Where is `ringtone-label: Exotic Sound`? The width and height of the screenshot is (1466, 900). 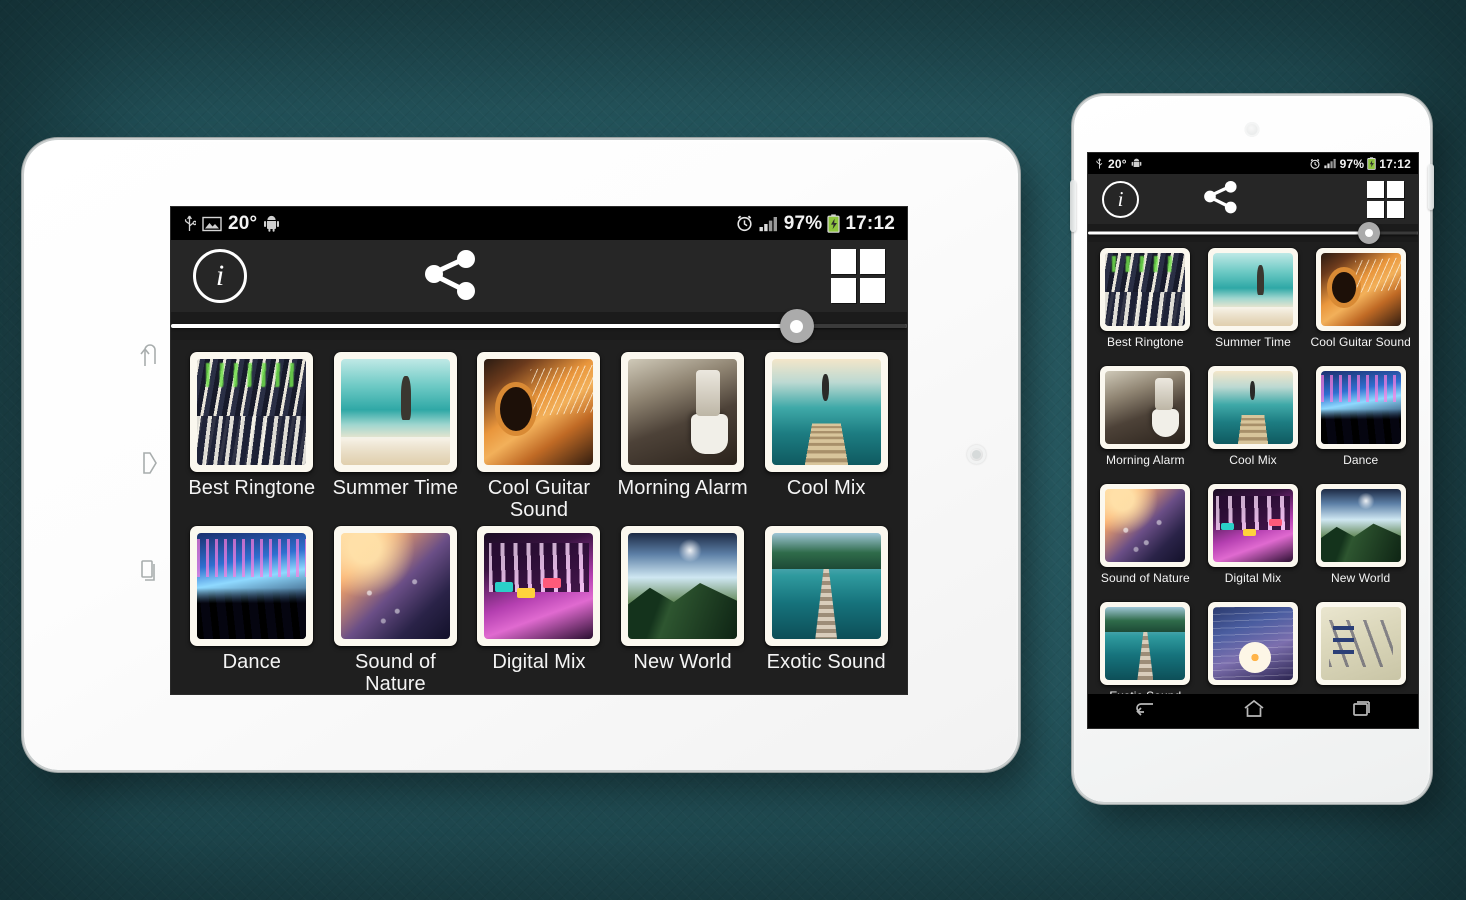 ringtone-label: Exotic Sound is located at coordinates (826, 661).